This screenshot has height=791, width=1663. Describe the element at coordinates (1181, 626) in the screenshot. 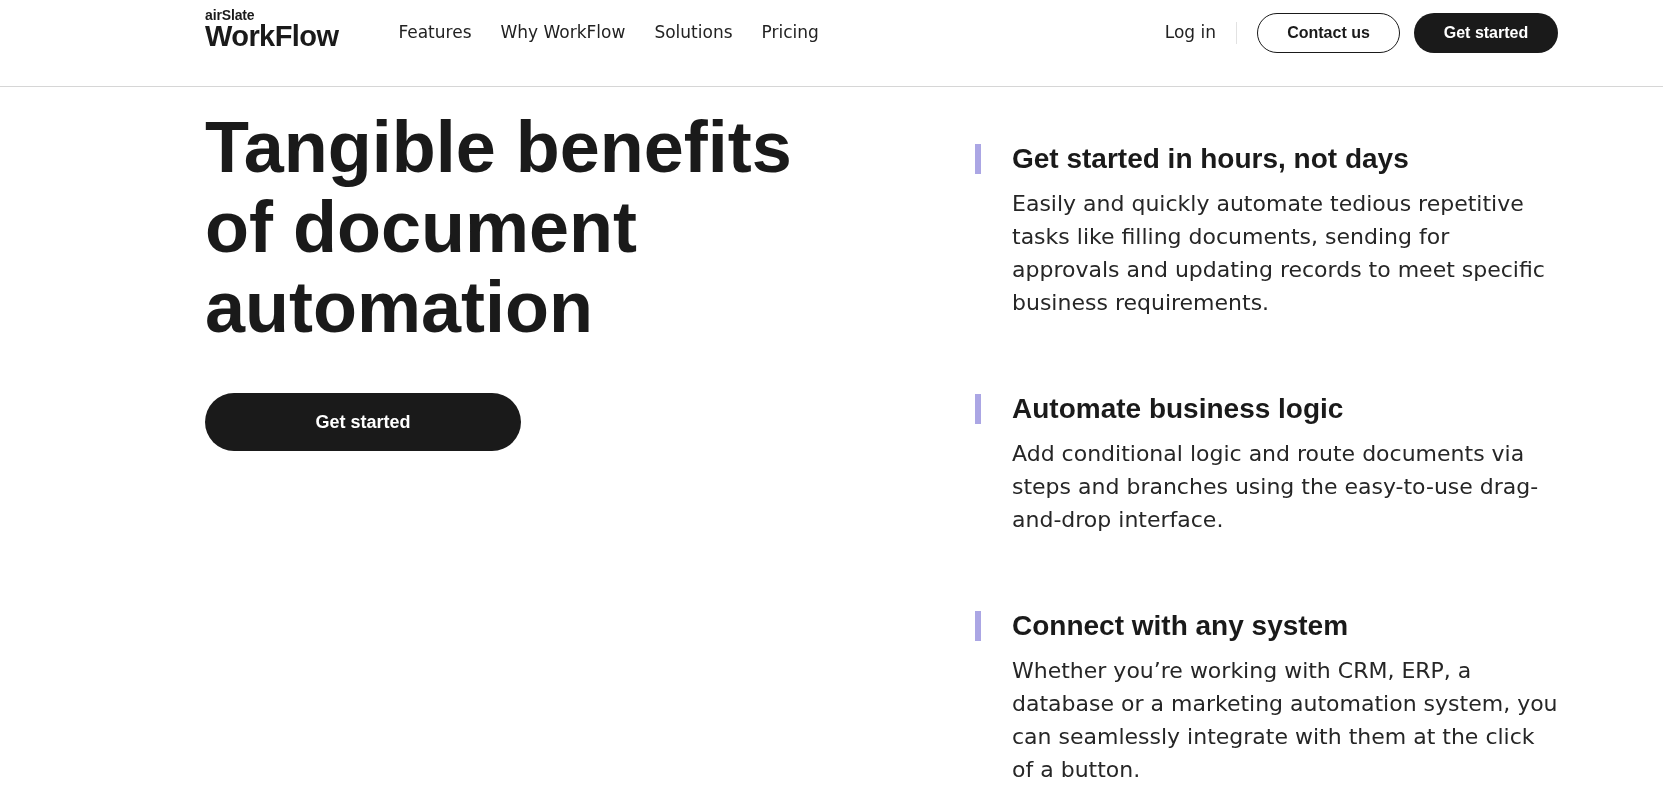

I see `benefit-heading: Connect with any system` at that location.